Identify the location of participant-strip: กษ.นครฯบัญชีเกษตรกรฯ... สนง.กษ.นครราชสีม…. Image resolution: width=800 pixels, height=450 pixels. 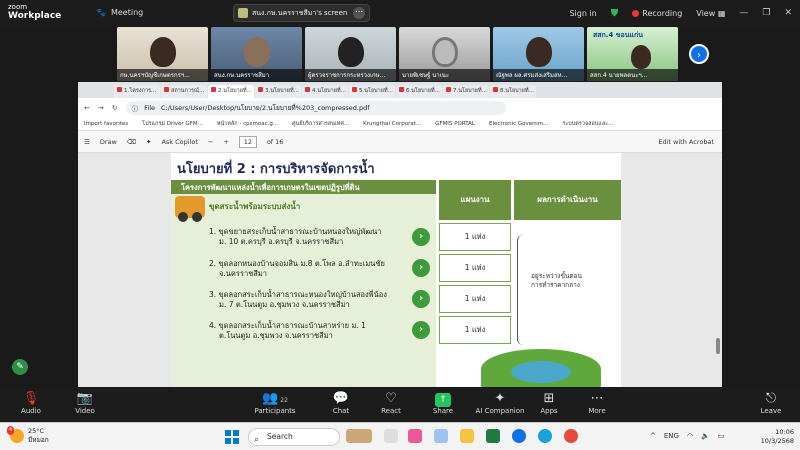
(399, 54).